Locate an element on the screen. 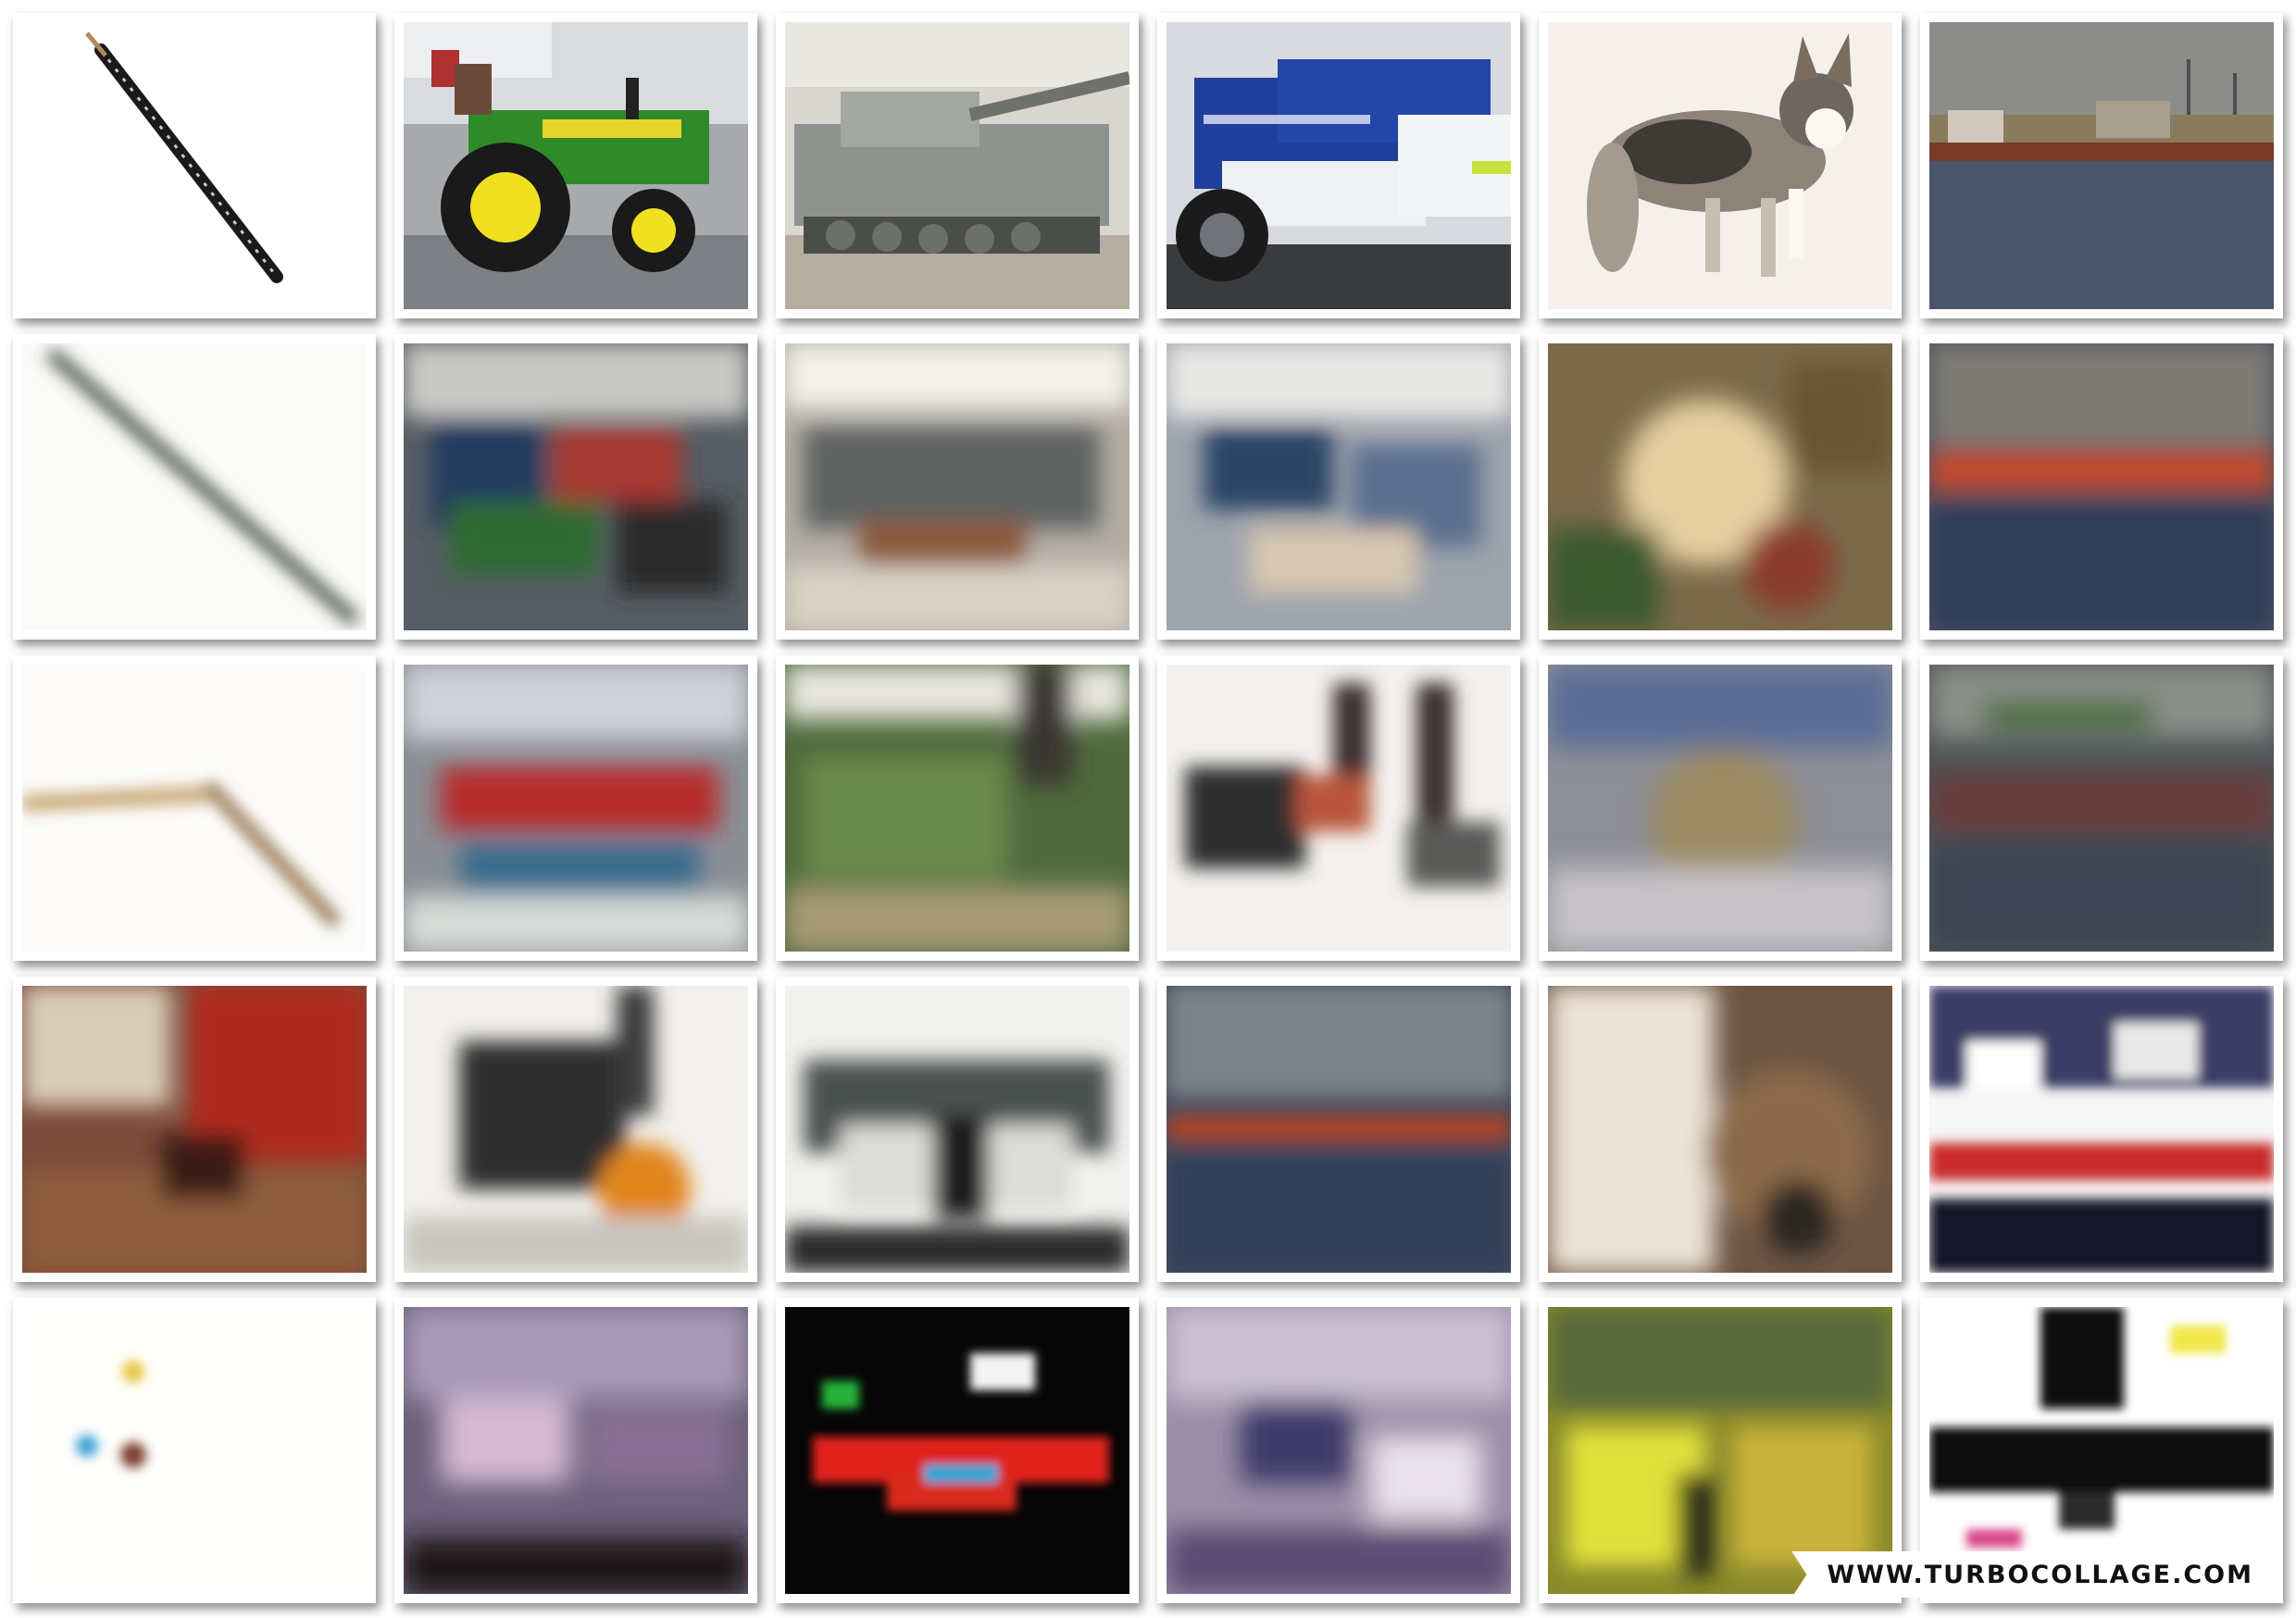  photo-police-motorcycle is located at coordinates (1338, 165).